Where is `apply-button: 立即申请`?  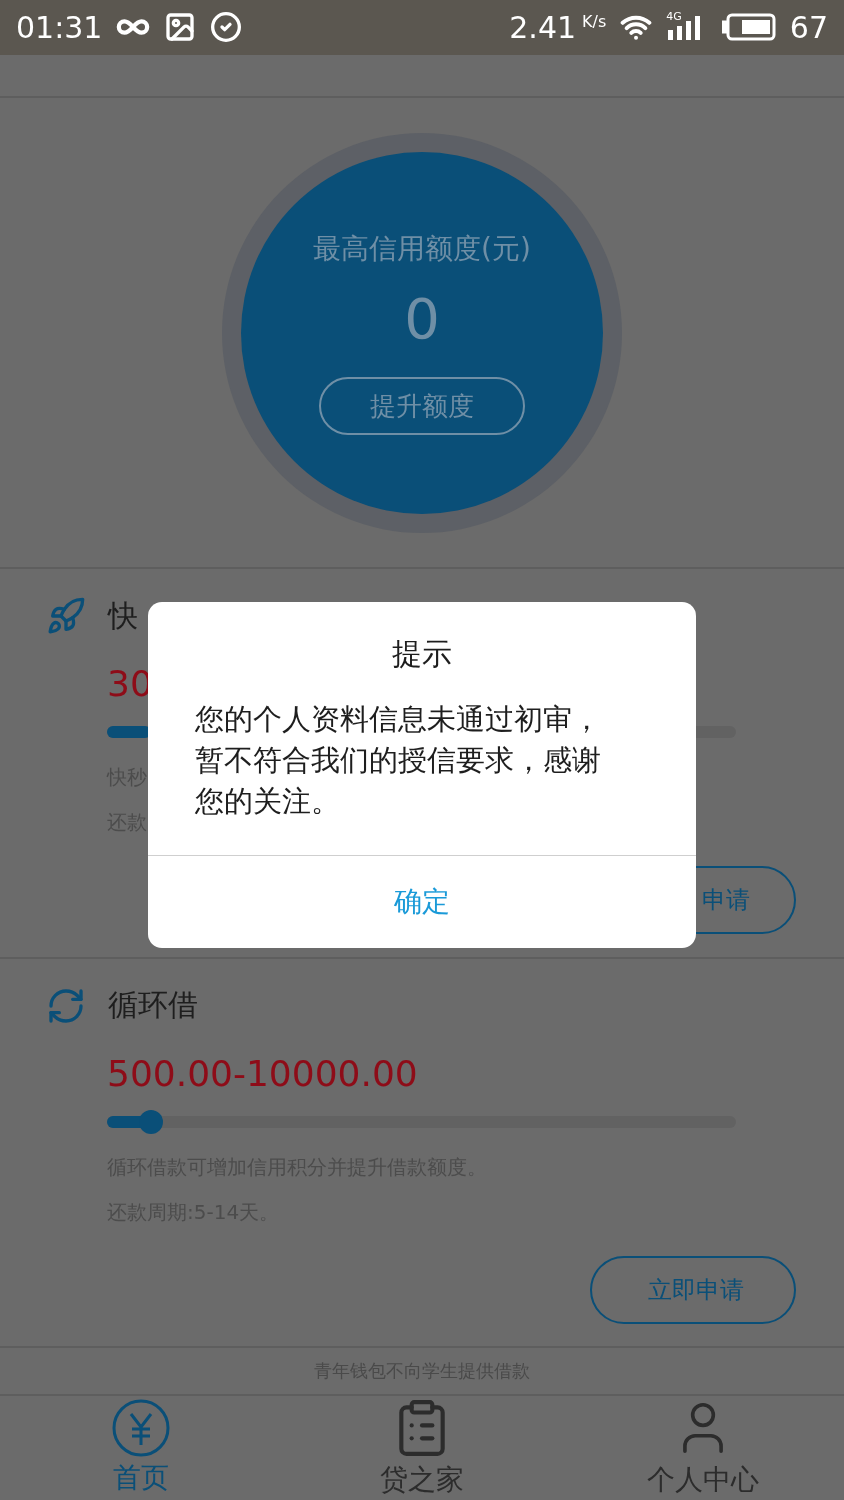 apply-button: 立即申请 is located at coordinates (693, 1289).